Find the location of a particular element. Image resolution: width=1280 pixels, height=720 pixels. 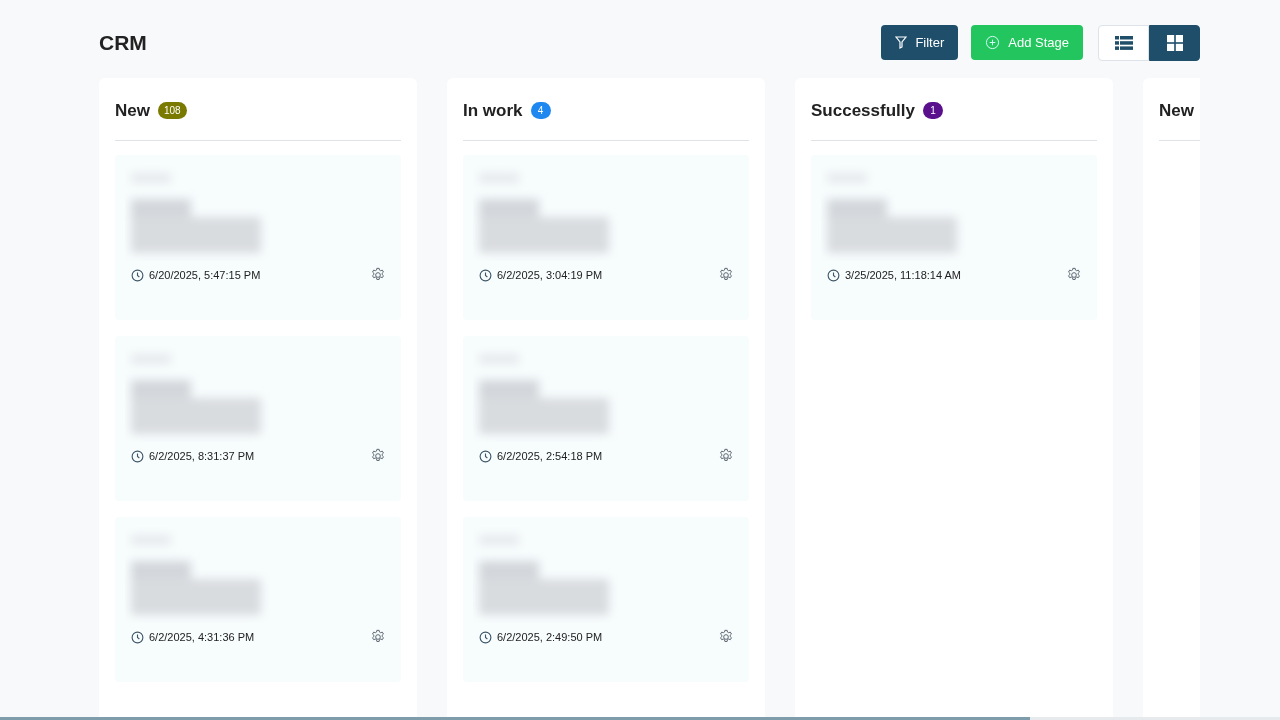

grid-view-button is located at coordinates (1174, 42).